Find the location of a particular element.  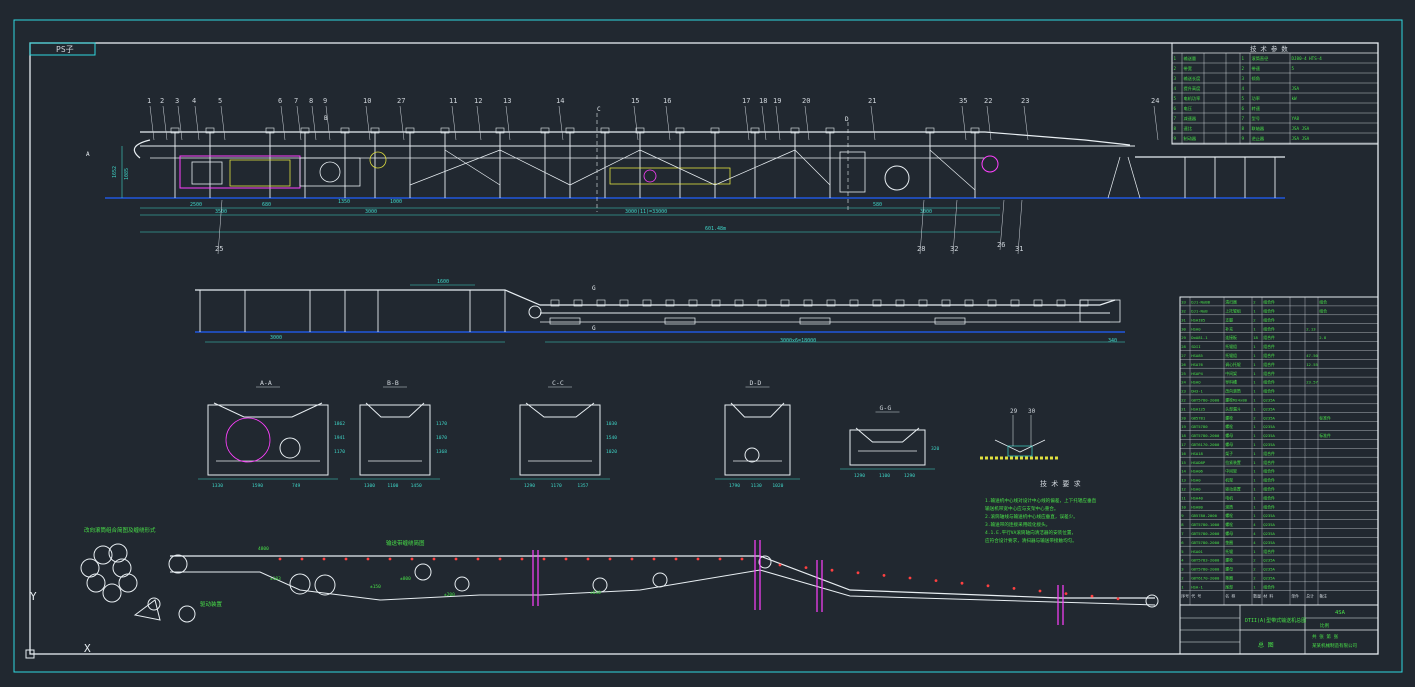

bom-cell: DoA81-1 is located at coordinates (1199, 337).